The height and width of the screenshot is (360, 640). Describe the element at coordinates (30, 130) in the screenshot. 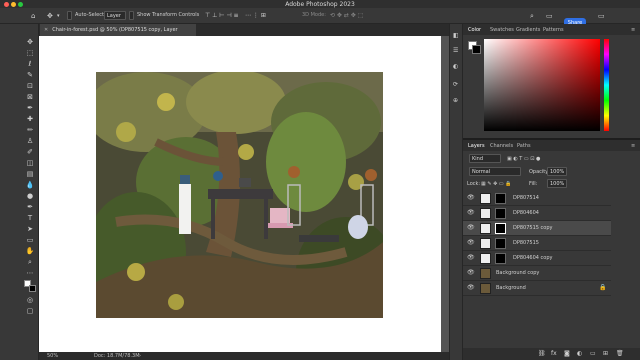

I see `brush-tool-icon: ✏` at that location.